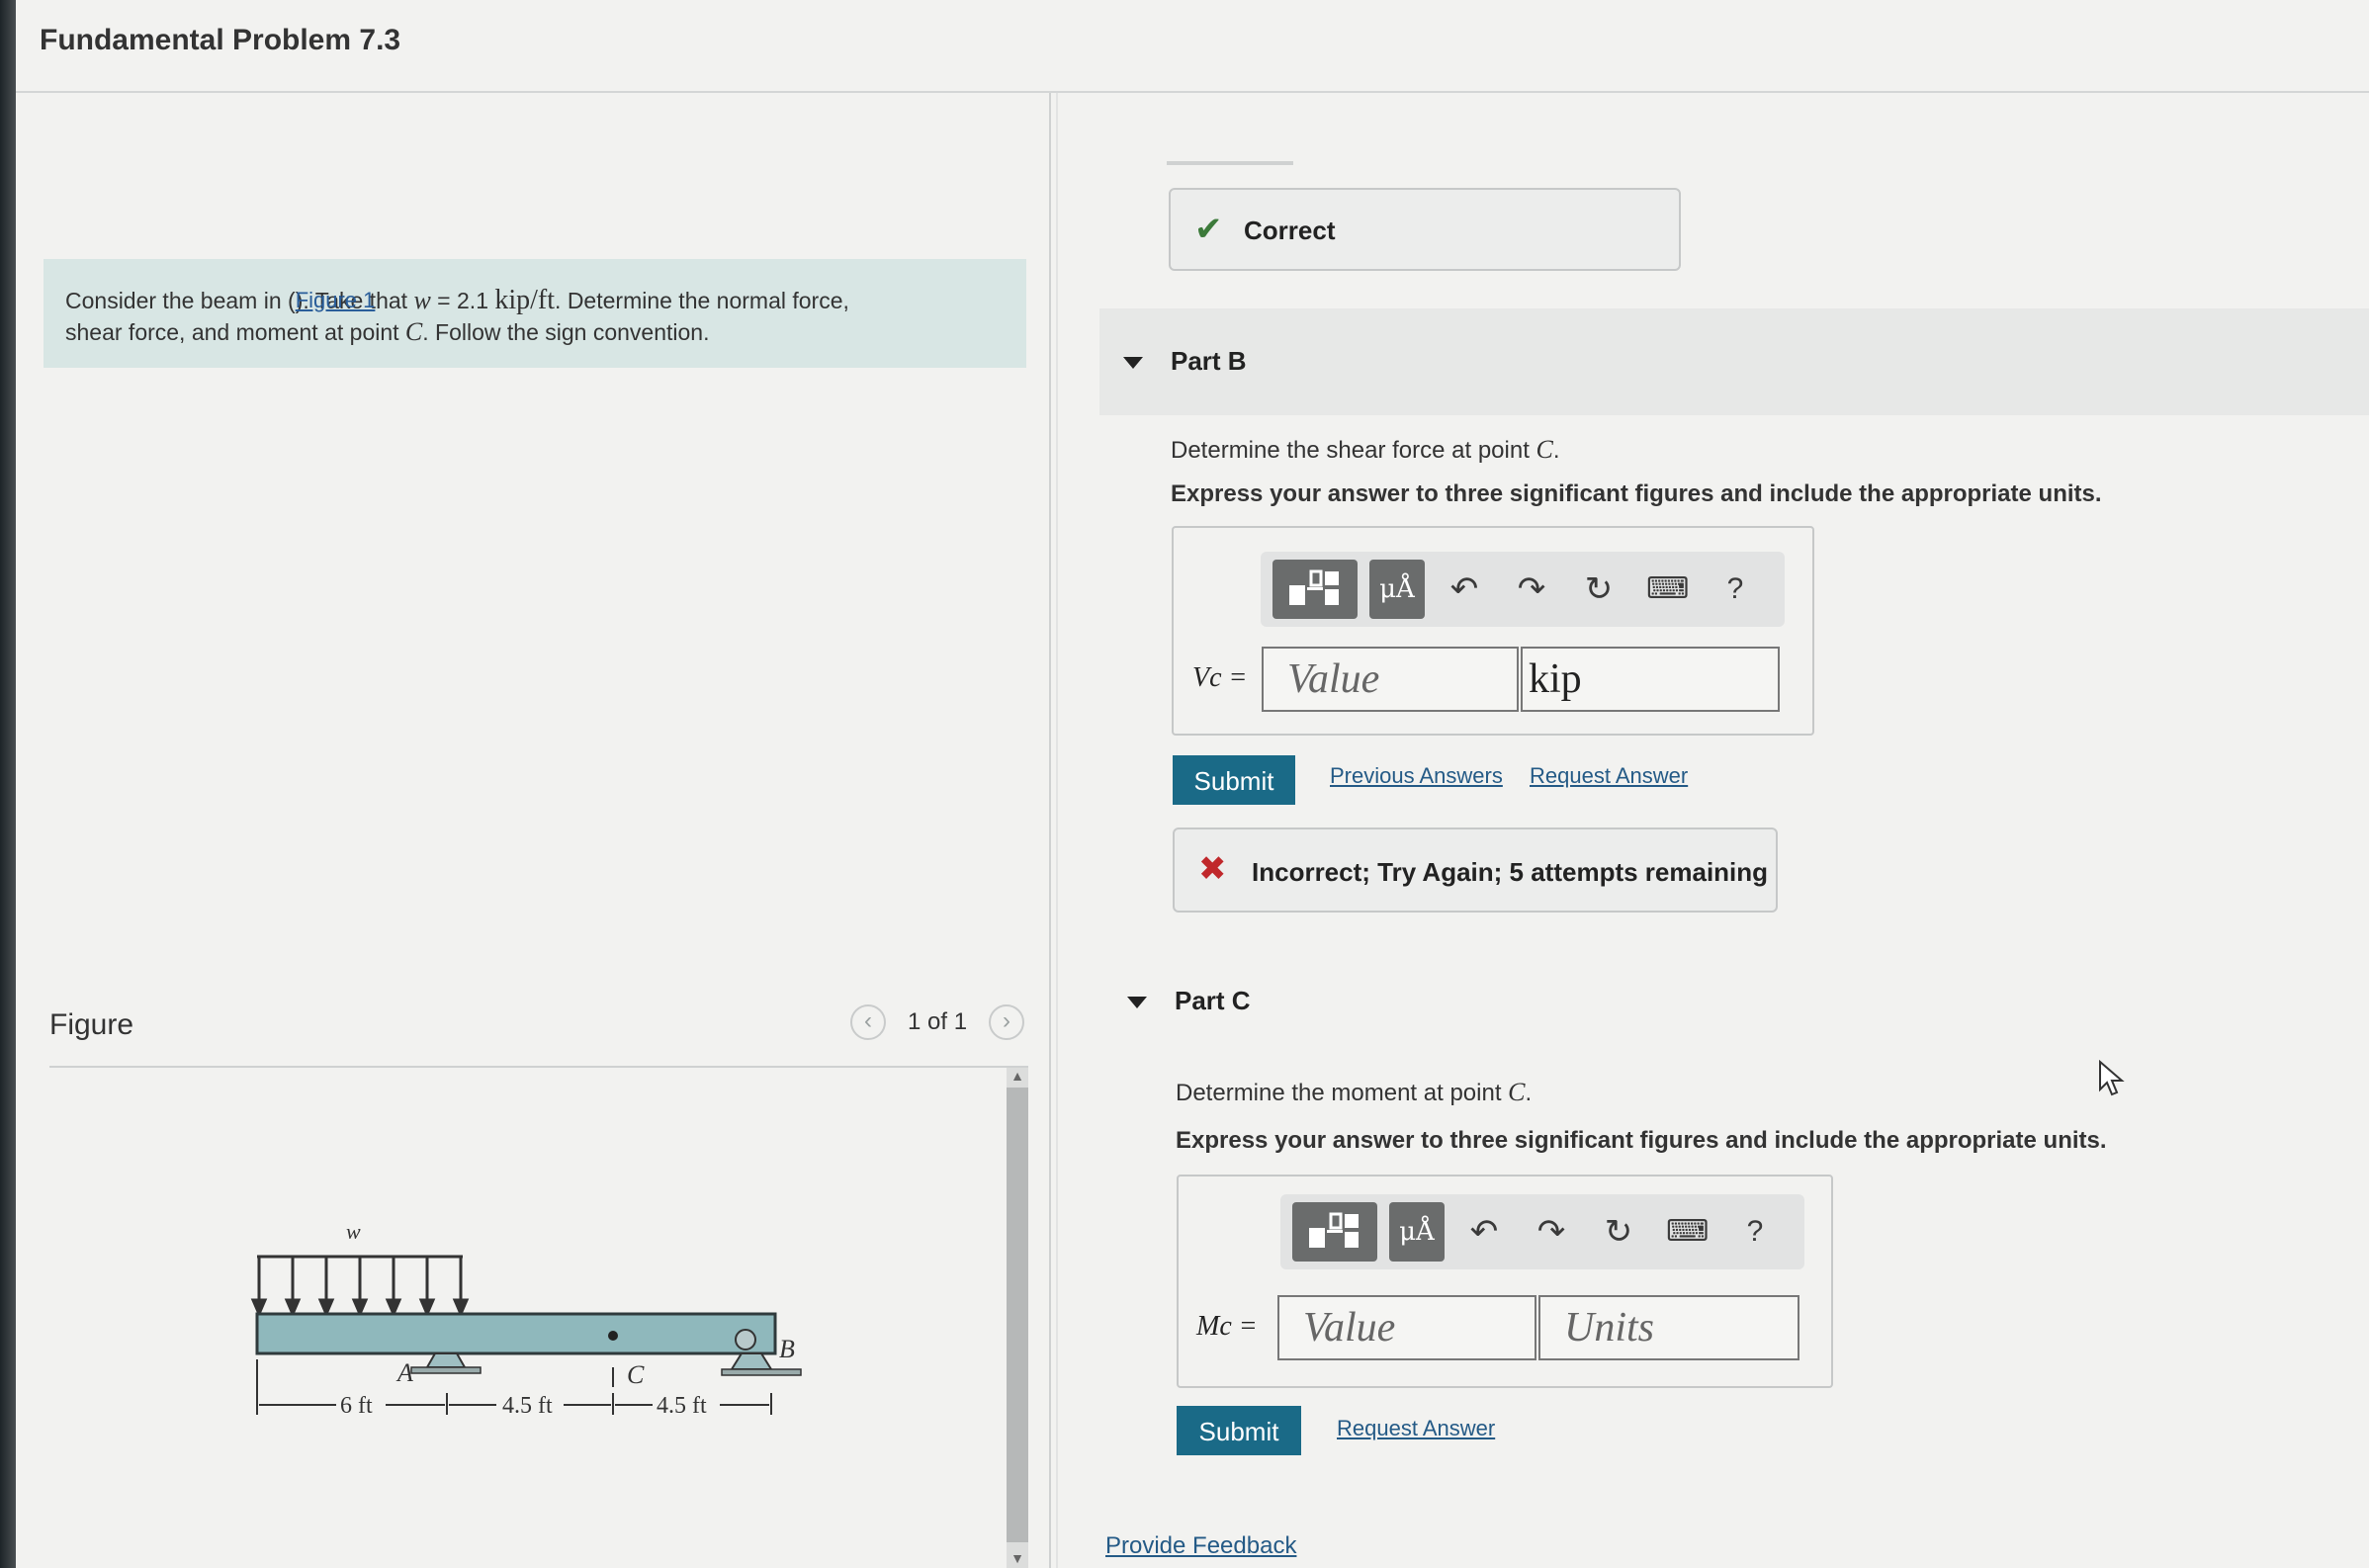 The width and height of the screenshot is (2369, 1568). Describe the element at coordinates (1018, 1558) in the screenshot. I see `scroll-down-icon: ▼` at that location.